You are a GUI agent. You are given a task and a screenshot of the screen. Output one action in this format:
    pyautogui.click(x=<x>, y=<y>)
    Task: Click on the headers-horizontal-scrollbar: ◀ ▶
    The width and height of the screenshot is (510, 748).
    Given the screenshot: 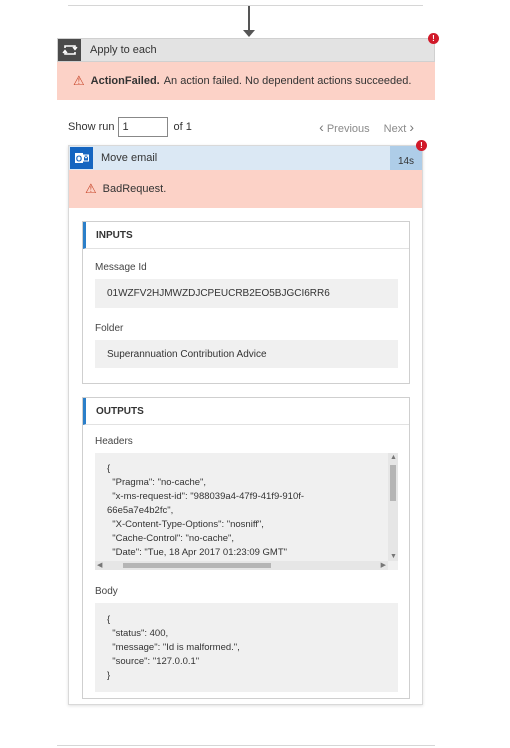 What is the action you would take?
    pyautogui.click(x=241, y=565)
    